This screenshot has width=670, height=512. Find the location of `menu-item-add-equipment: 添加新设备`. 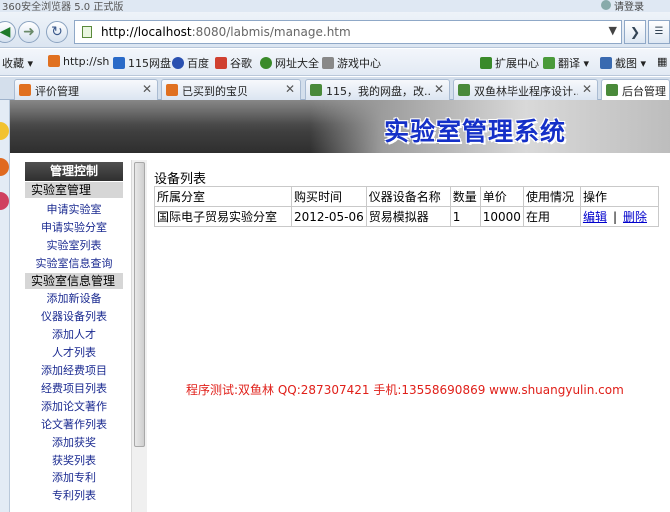

menu-item-add-equipment: 添加新设备 is located at coordinates (74, 298).